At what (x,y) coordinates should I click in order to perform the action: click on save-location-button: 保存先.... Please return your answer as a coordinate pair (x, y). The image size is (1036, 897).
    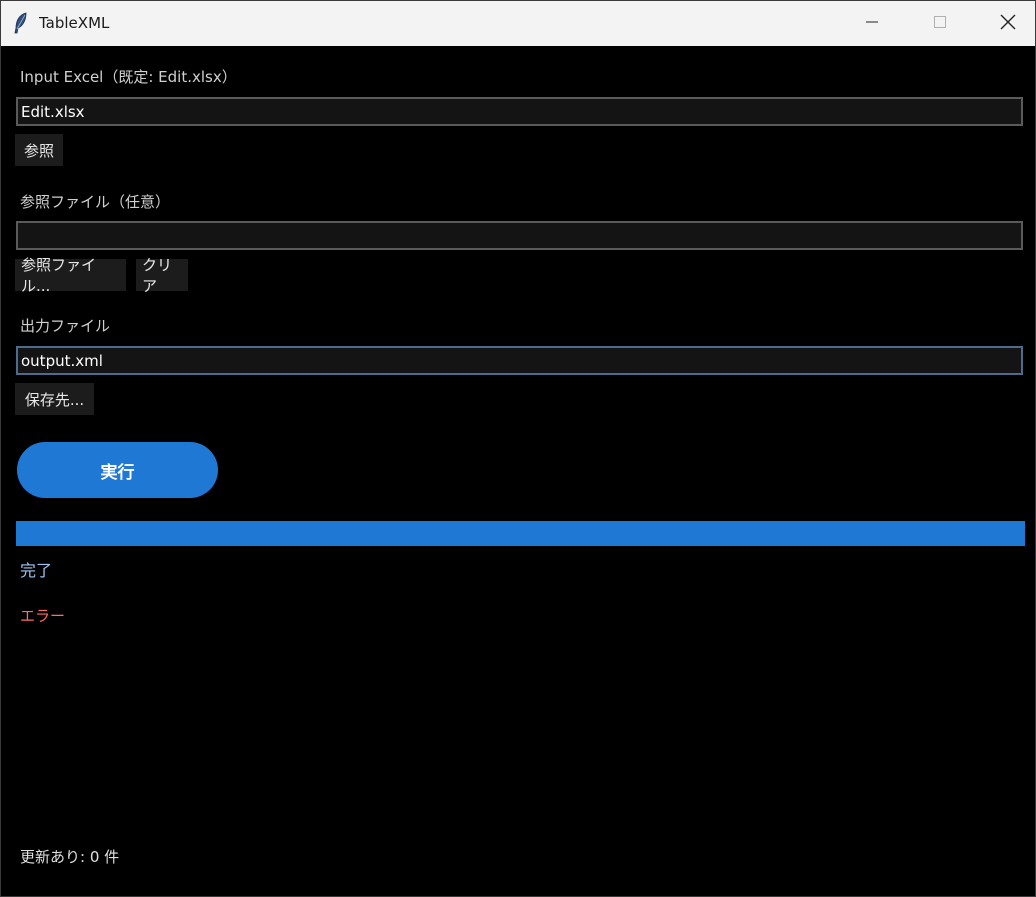
    Looking at the image, I should click on (54, 399).